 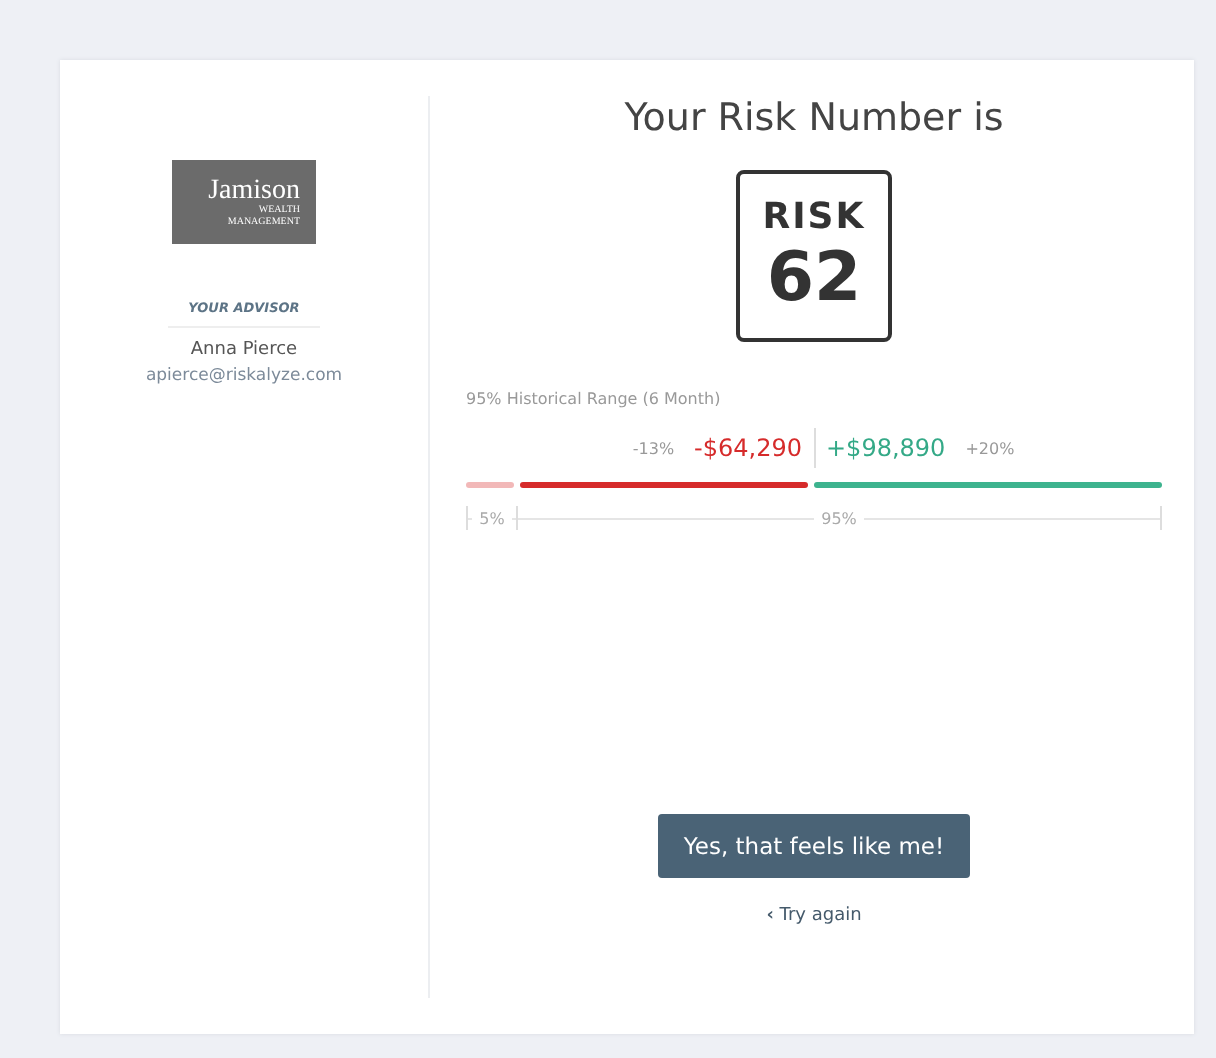 What do you see at coordinates (814, 118) in the screenshot?
I see `result-title: Your Risk Number is` at bounding box center [814, 118].